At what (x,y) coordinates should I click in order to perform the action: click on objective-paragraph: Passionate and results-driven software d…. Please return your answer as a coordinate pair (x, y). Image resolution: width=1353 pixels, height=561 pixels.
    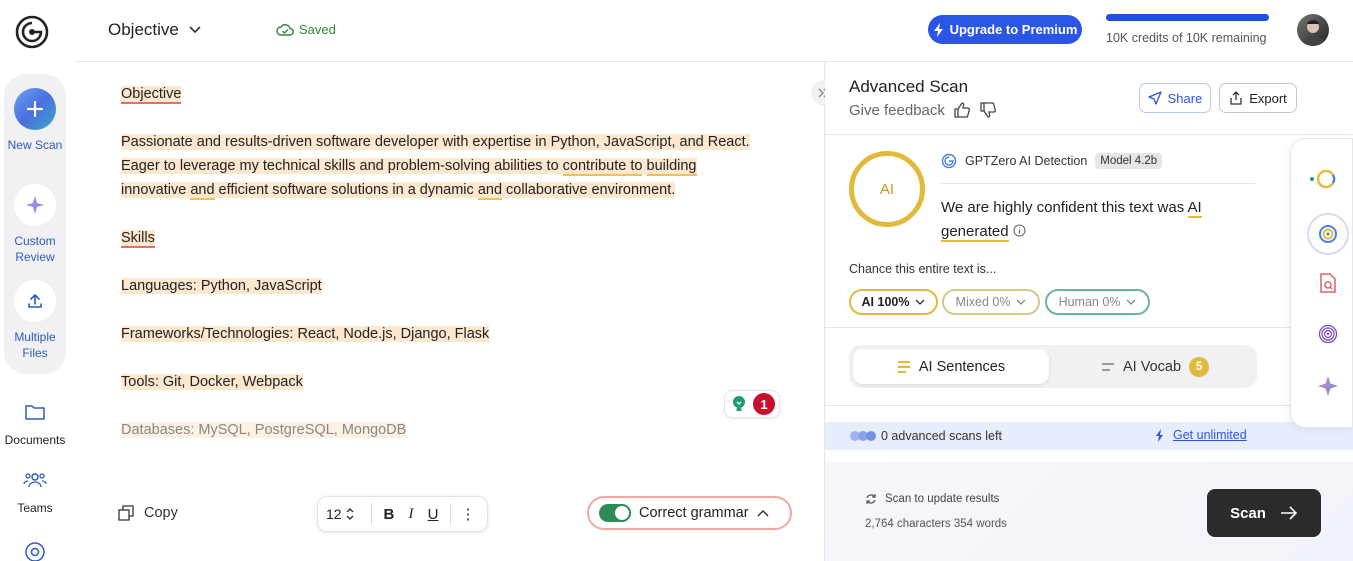
    Looking at the image, I should click on (441, 166).